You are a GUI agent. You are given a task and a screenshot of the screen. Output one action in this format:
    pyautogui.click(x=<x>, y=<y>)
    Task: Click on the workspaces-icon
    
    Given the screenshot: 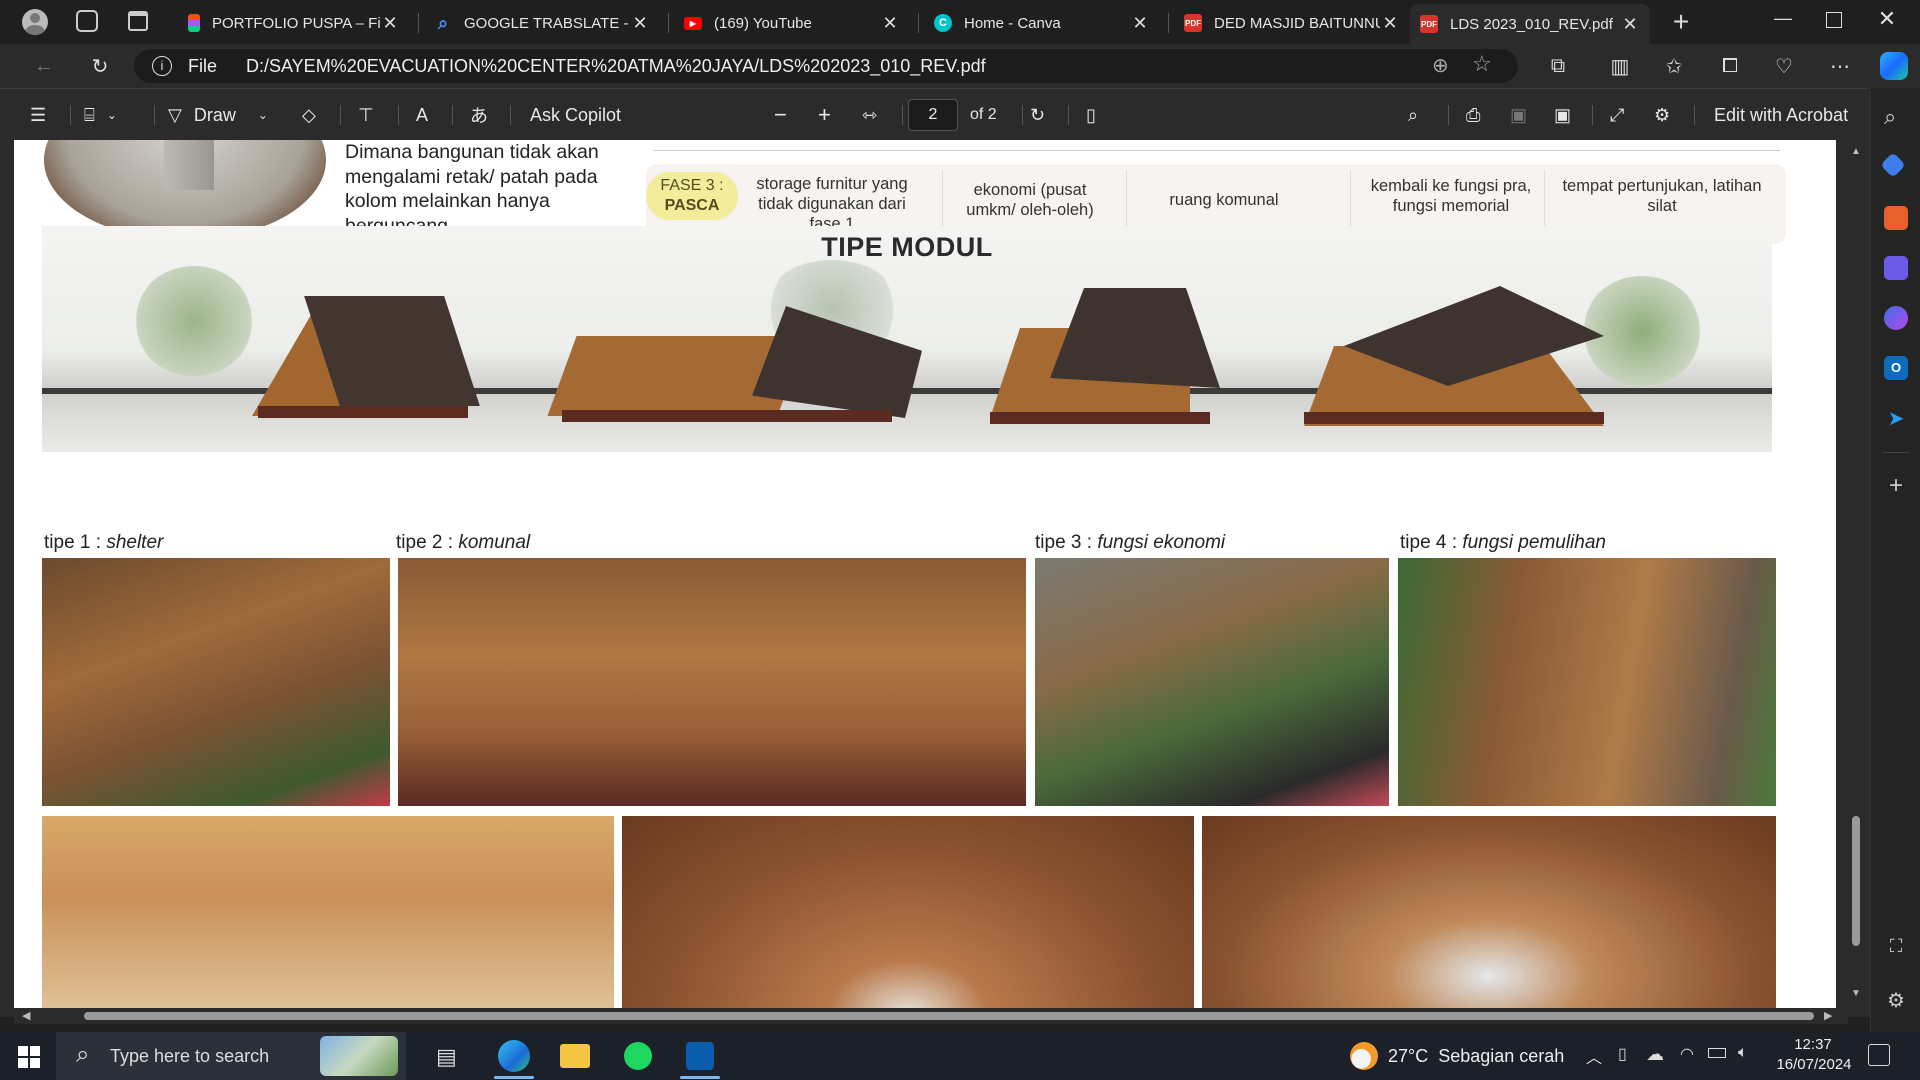 What is the action you would take?
    pyautogui.click(x=87, y=21)
    